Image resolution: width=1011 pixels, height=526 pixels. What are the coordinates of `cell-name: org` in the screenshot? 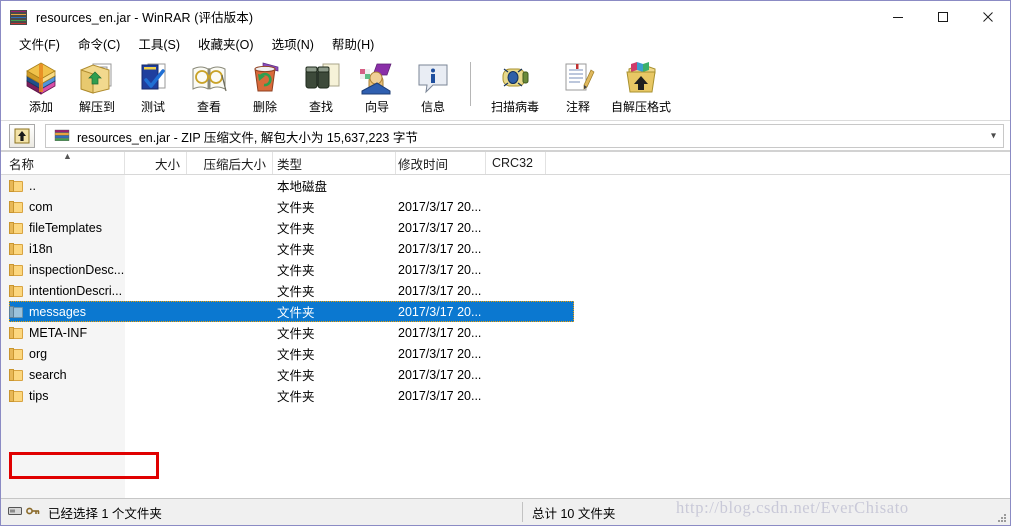 It's located at (63, 354).